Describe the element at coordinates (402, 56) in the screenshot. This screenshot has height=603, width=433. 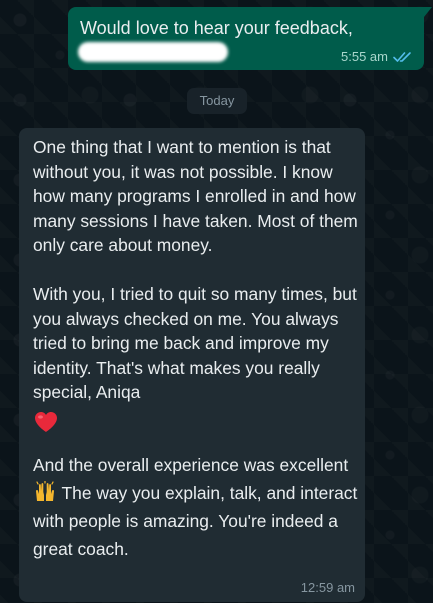
I see `double-check-read-icon` at that location.